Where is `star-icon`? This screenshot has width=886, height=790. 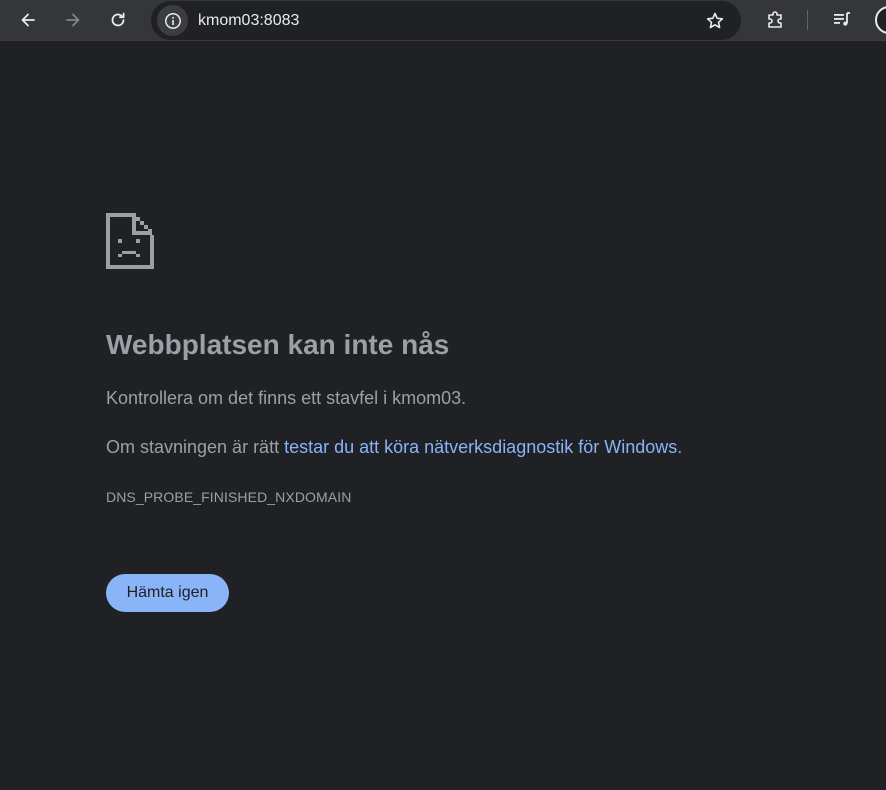
star-icon is located at coordinates (715, 20).